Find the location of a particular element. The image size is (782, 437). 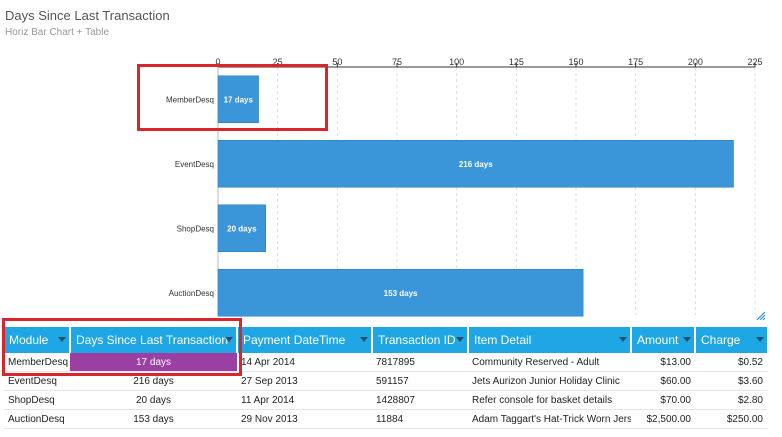

cell-charge: $250.00 is located at coordinates (731, 419).